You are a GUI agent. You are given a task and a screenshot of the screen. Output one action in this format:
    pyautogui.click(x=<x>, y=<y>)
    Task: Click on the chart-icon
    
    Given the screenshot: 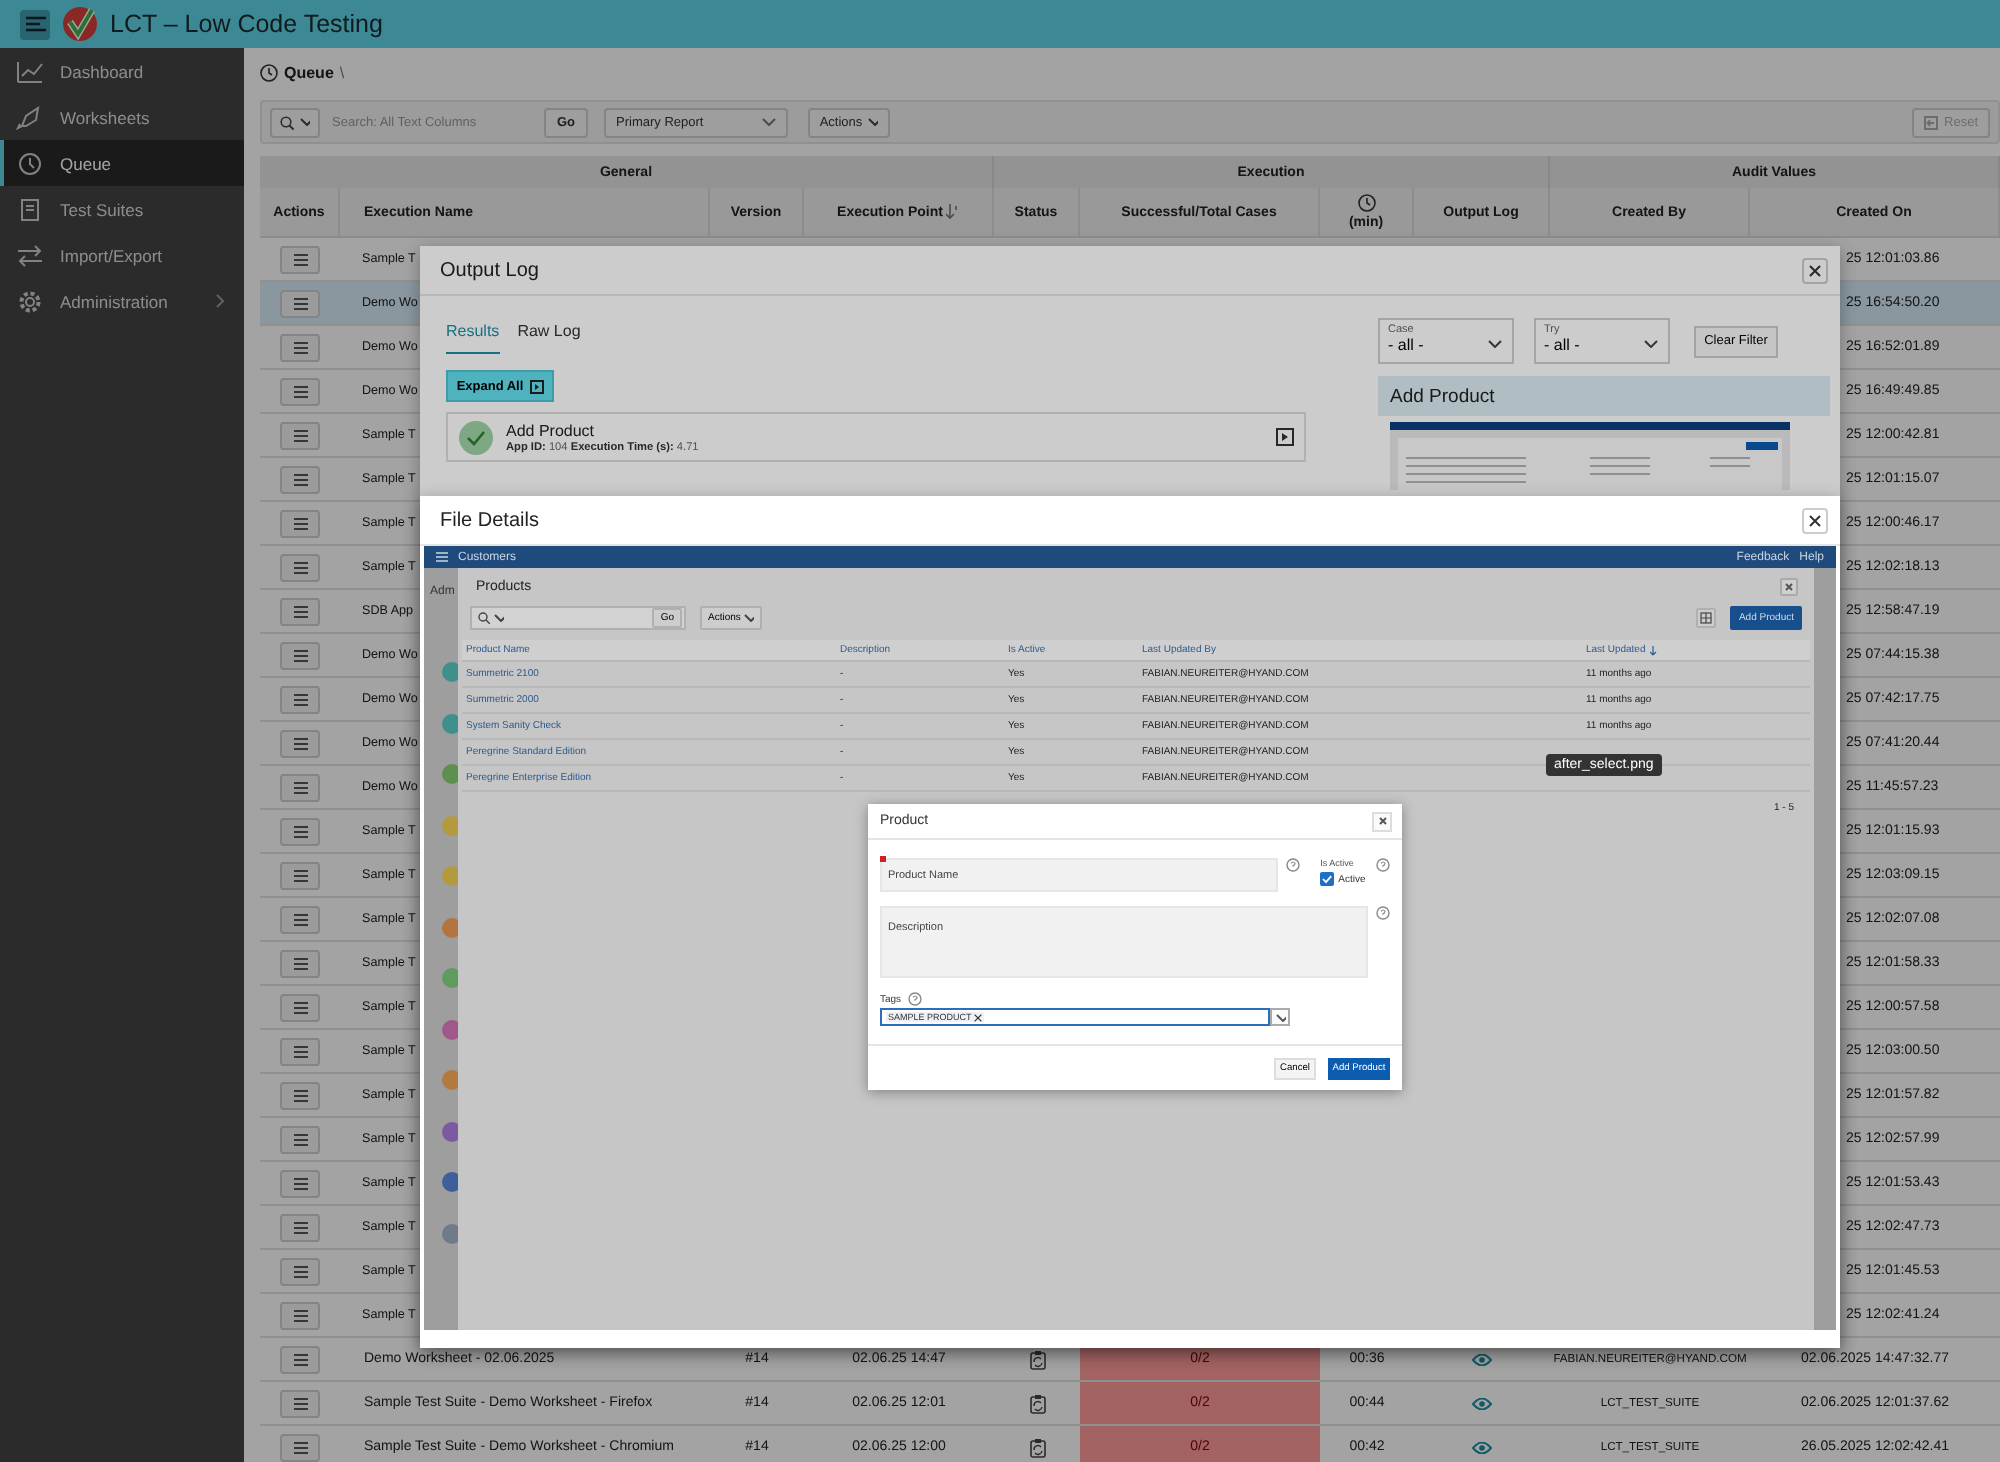 What is the action you would take?
    pyautogui.click(x=30, y=71)
    